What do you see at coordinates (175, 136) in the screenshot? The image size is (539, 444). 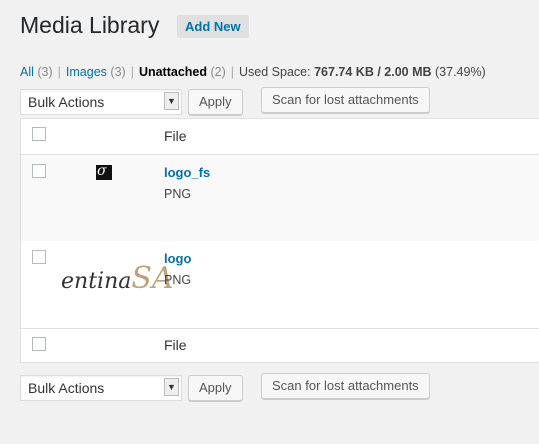 I see `column-header-file: File` at bounding box center [175, 136].